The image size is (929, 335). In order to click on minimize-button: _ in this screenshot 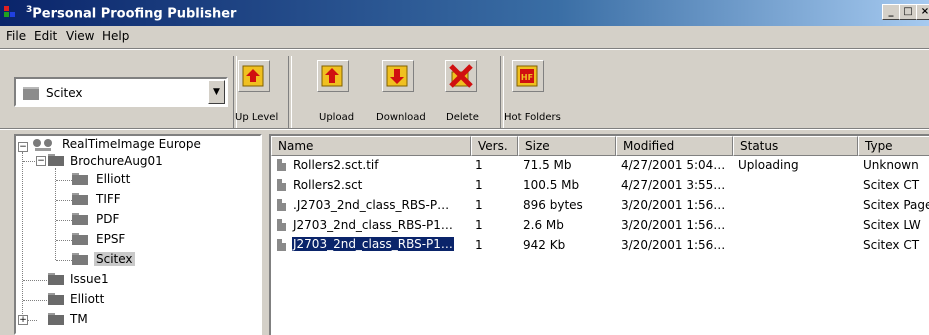, I will do `click(891, 12)`.